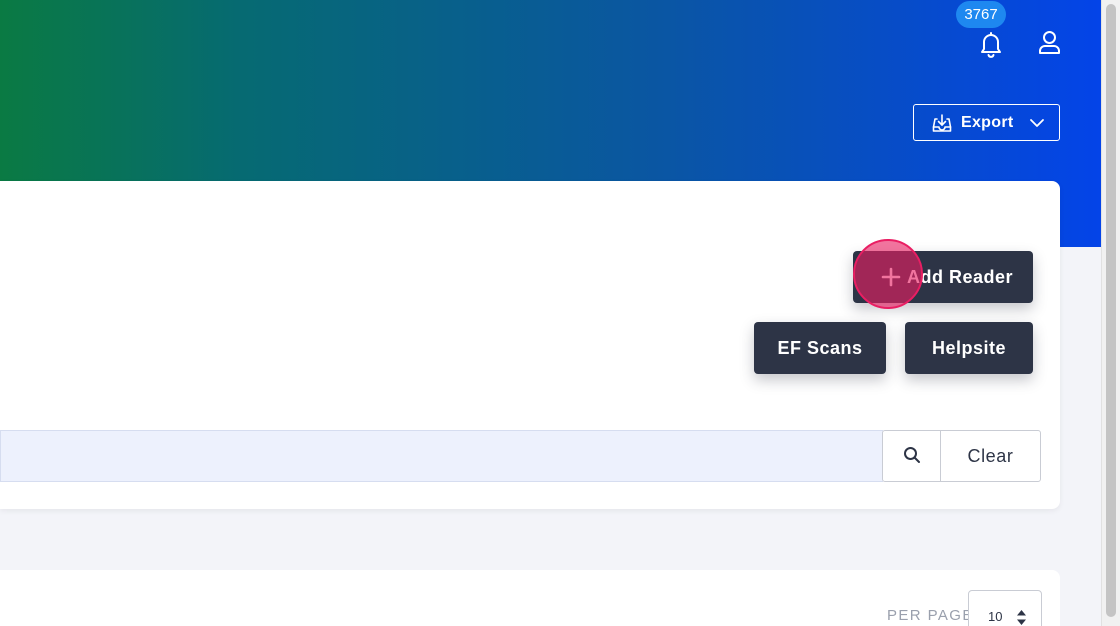 The image size is (1120, 626). Describe the element at coordinates (891, 277) in the screenshot. I see `plus-icon` at that location.